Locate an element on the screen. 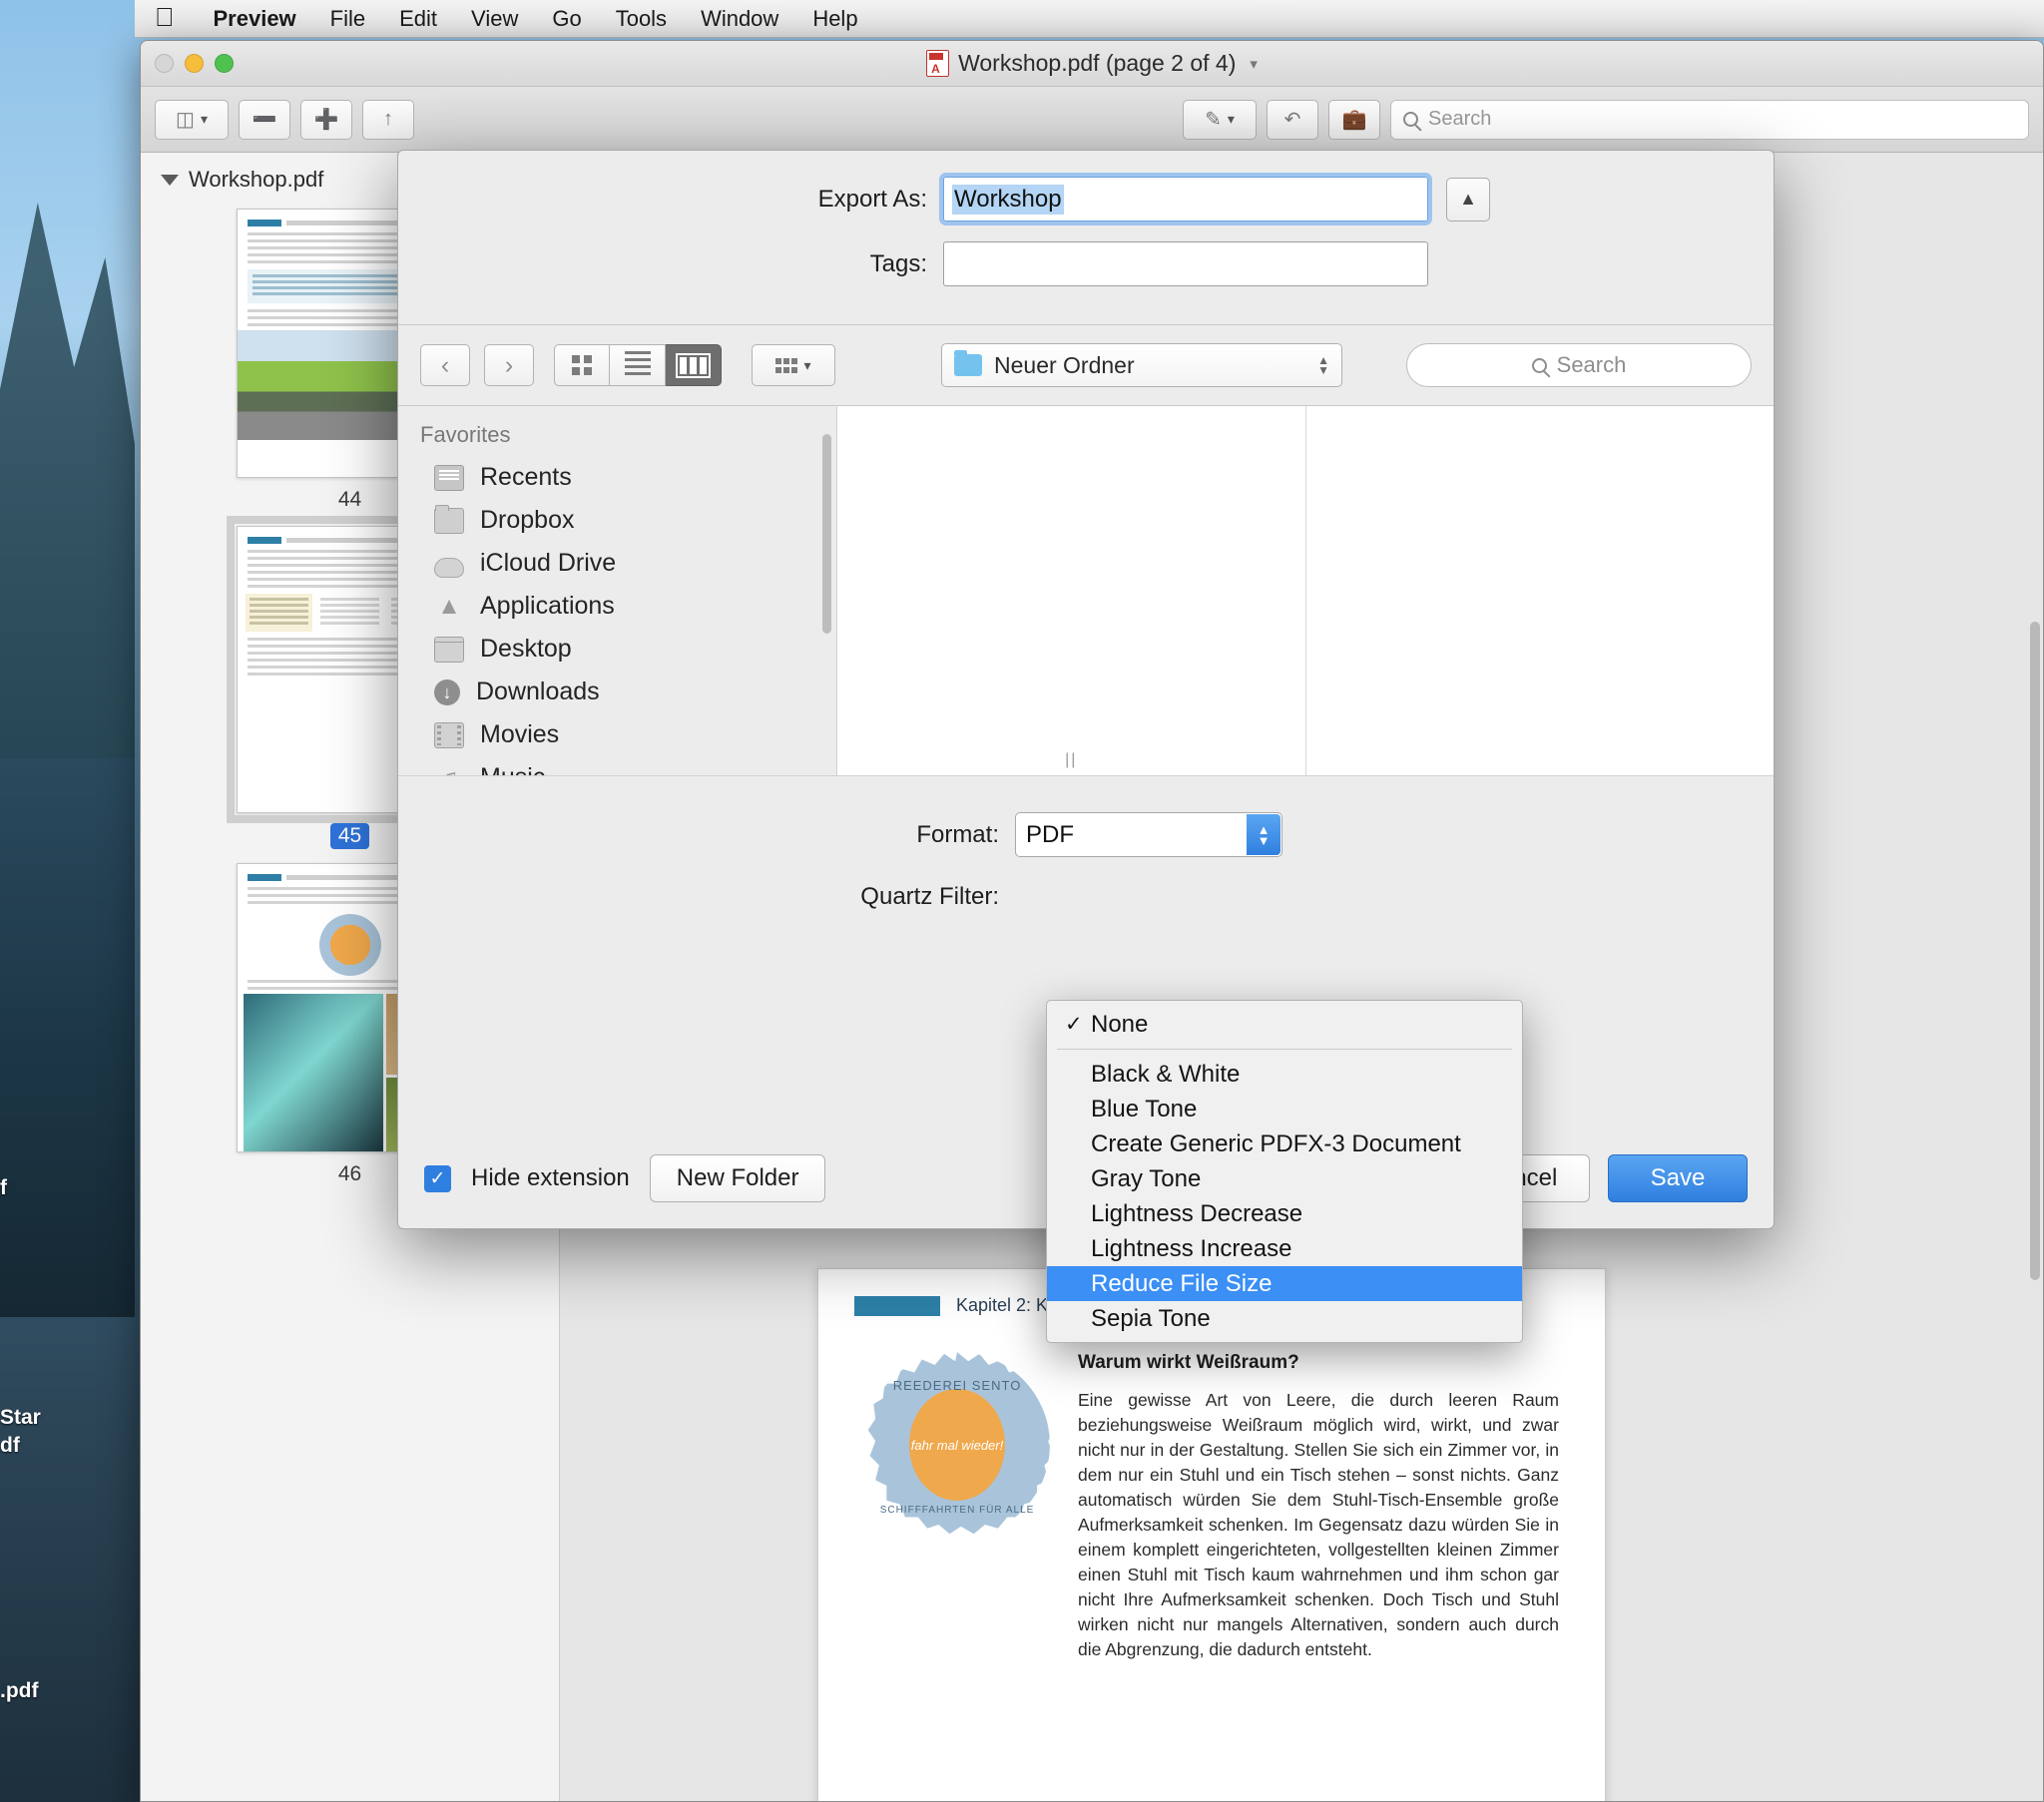  tags-row: Tags: is located at coordinates (1086, 263).